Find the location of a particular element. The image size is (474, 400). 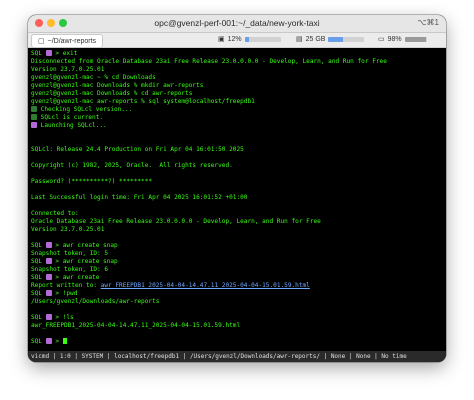

terminal-line: Password? (**********?) ********* is located at coordinates (91, 182).